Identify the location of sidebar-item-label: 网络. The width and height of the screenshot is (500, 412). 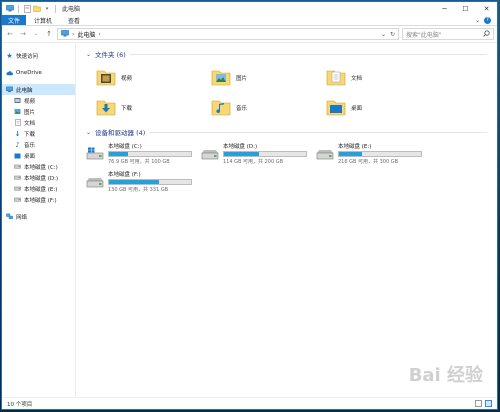
(22, 217).